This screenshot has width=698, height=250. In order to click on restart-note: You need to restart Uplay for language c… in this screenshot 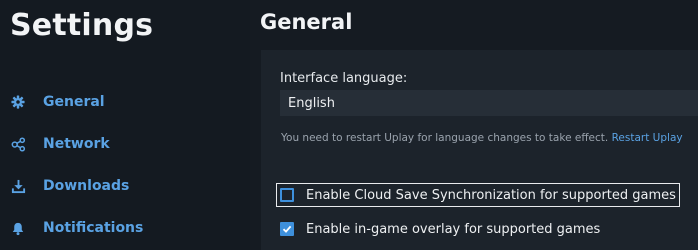, I will do `click(482, 138)`.